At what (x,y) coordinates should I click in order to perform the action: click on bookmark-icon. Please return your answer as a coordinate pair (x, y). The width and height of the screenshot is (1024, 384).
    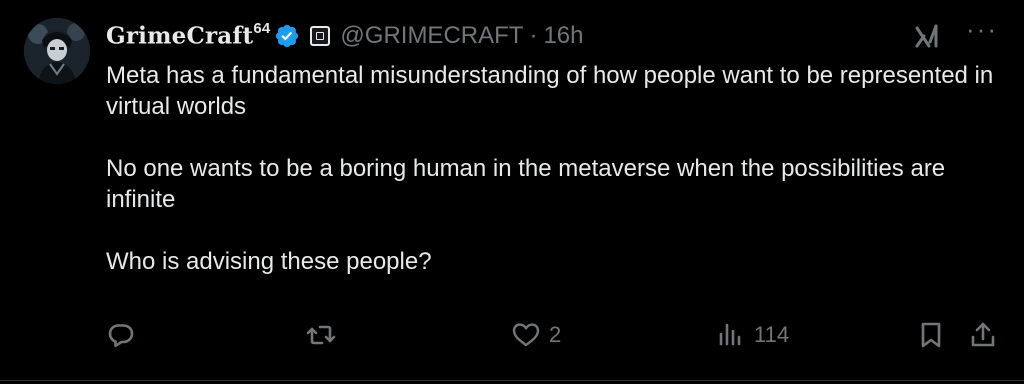
    Looking at the image, I should click on (931, 335).